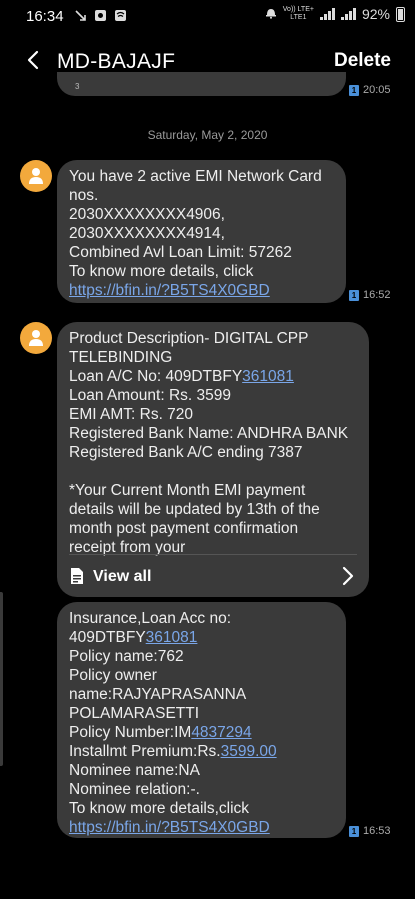  I want to click on loan-ac-number-link: 361081, so click(268, 376).